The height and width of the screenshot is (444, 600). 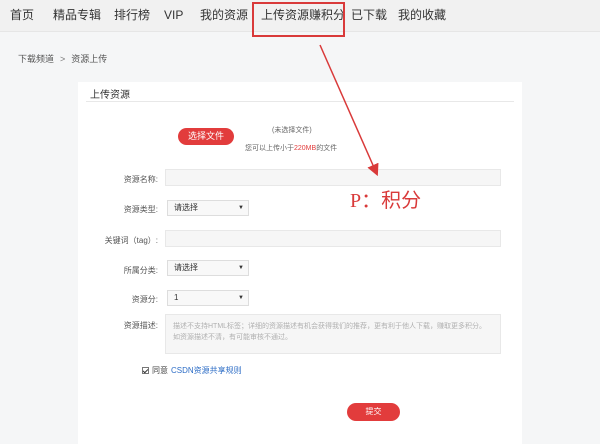 I want to click on annotation-arrow, so click(x=349, y=110).